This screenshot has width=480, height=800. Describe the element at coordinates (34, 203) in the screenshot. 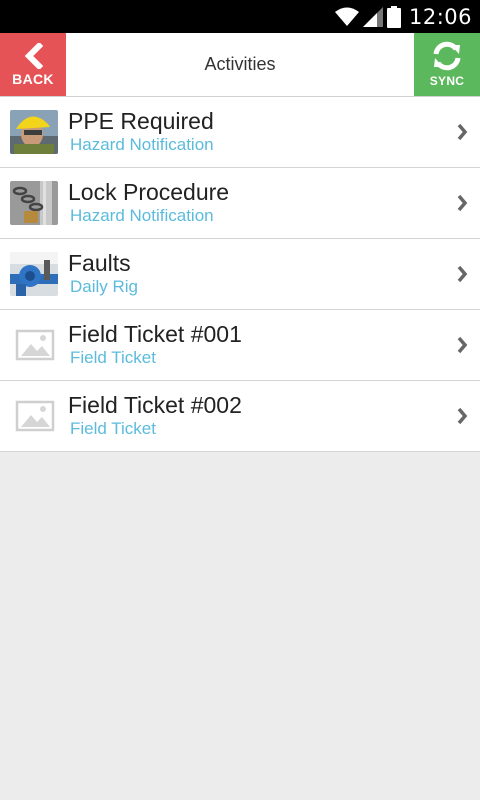

I see `chain-padlock-photo` at that location.